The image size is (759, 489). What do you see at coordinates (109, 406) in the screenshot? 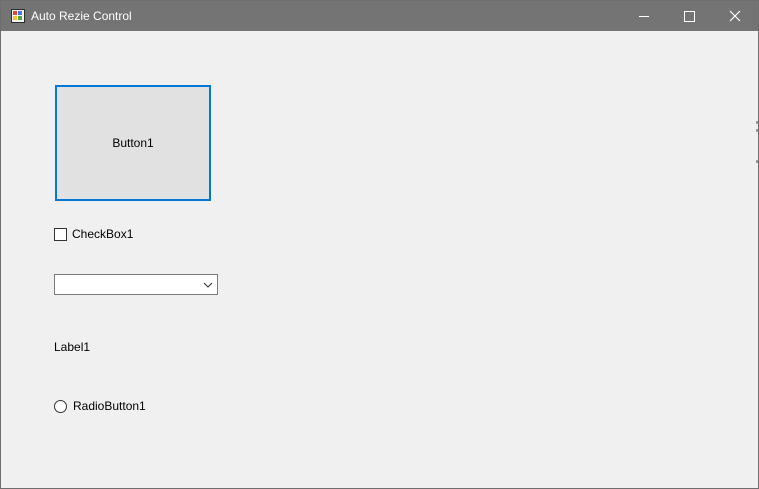
I see `radiobutton1-label: RadioButton1` at bounding box center [109, 406].